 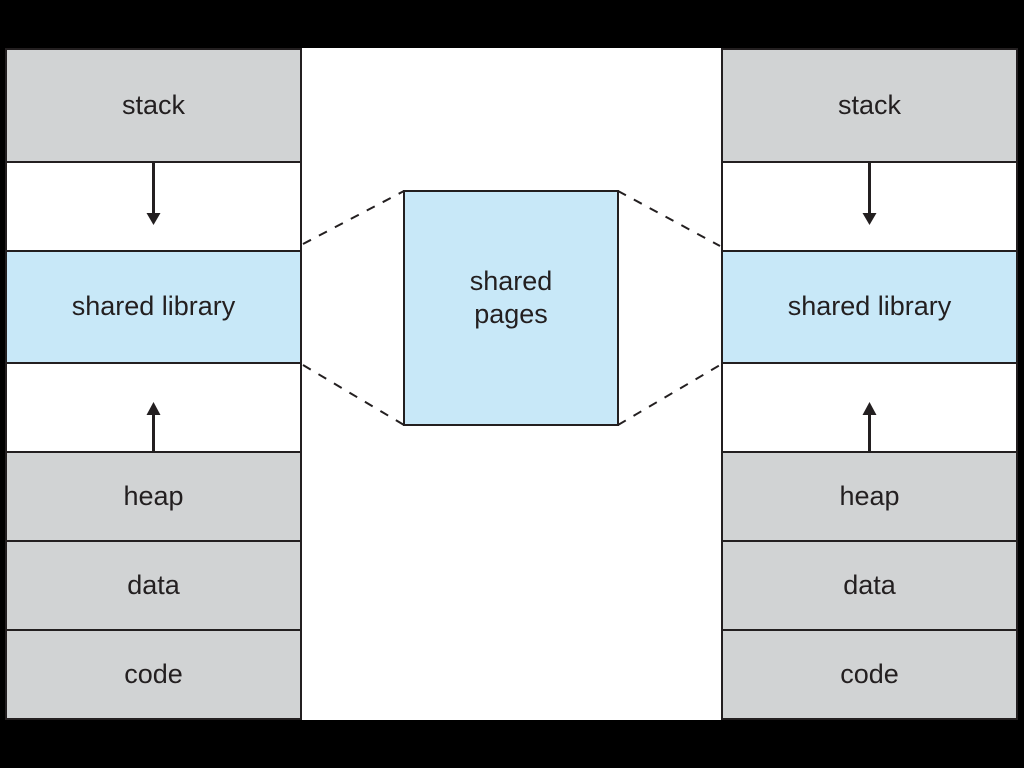 I want to click on right-label-heap: heap, so click(x=869, y=495).